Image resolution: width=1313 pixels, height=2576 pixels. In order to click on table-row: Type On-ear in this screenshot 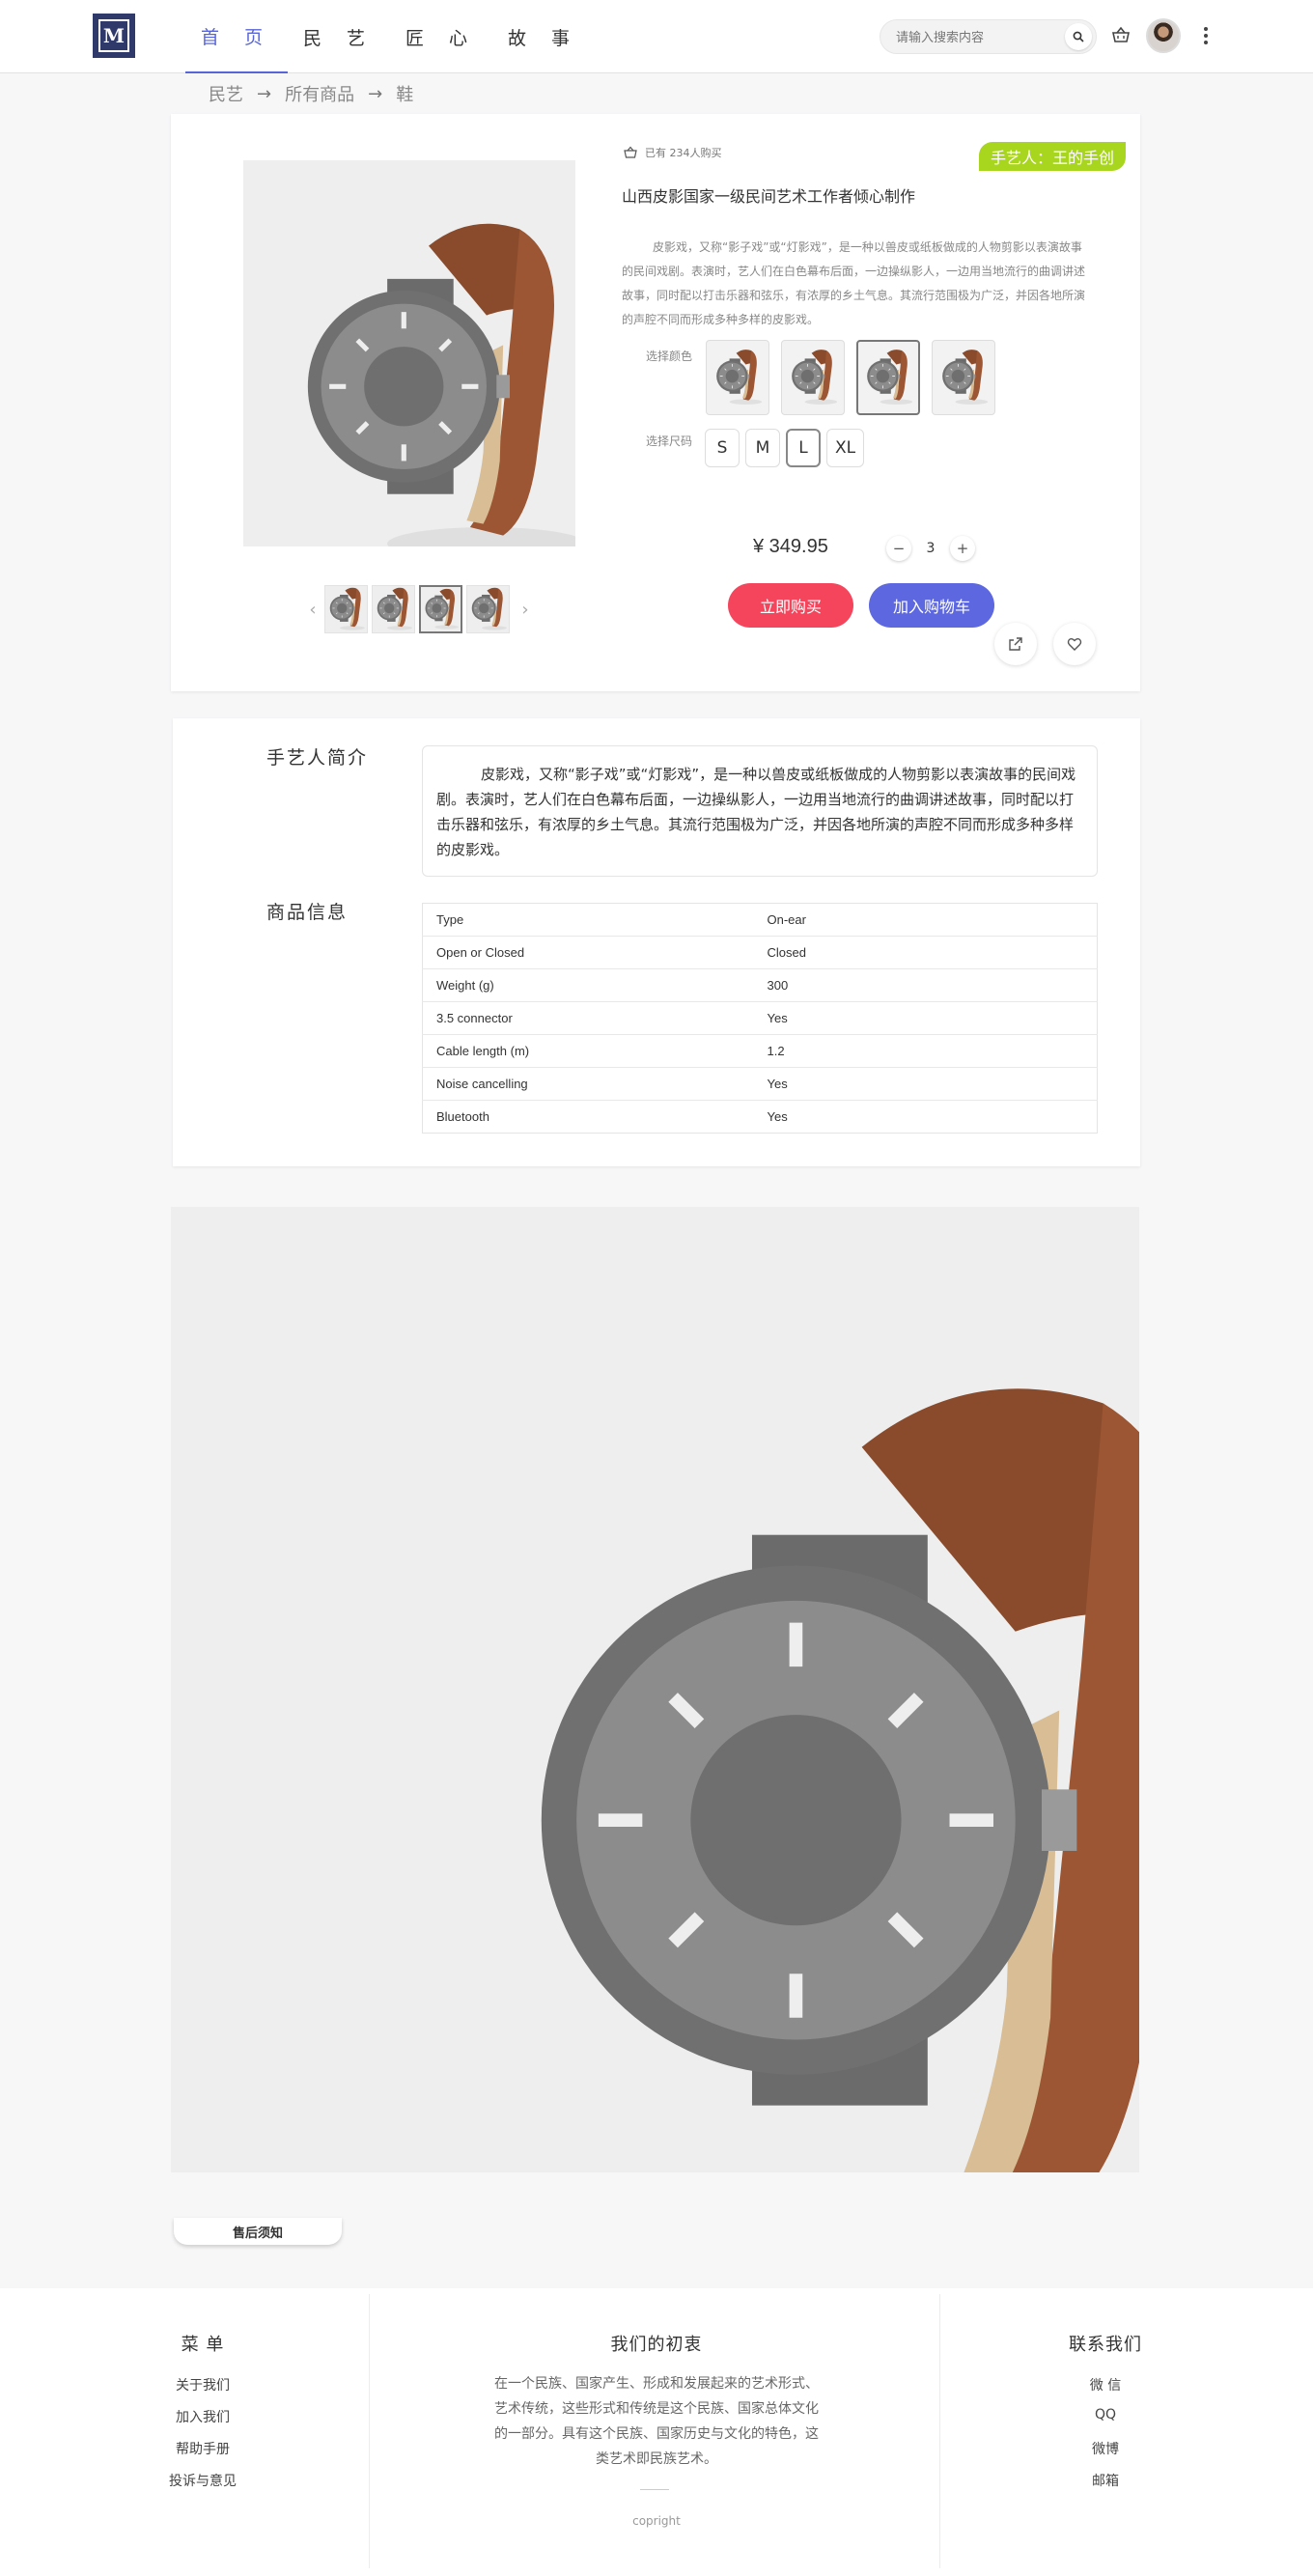, I will do `click(760, 920)`.